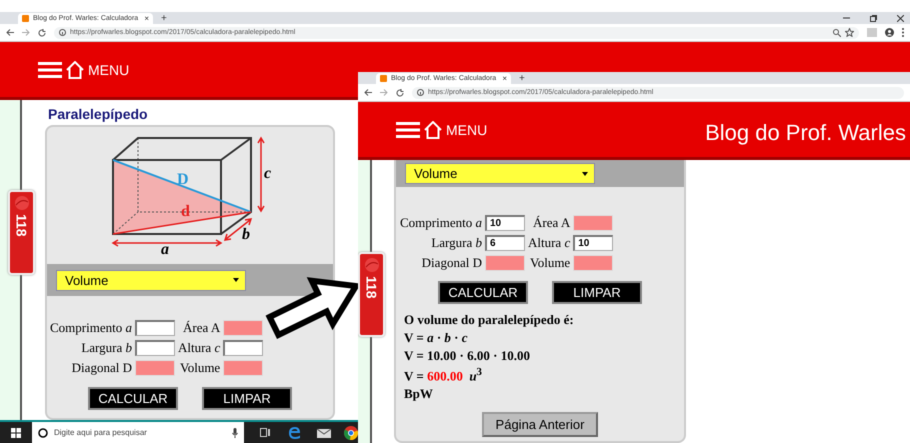 This screenshot has height=443, width=910. I want to click on profile-icon, so click(889, 32).